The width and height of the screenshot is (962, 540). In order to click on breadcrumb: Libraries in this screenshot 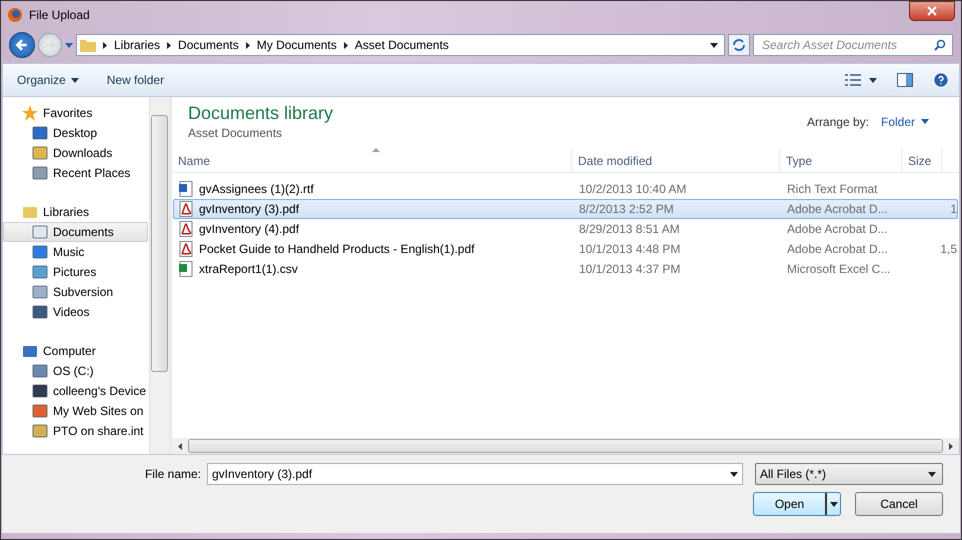, I will do `click(137, 45)`.